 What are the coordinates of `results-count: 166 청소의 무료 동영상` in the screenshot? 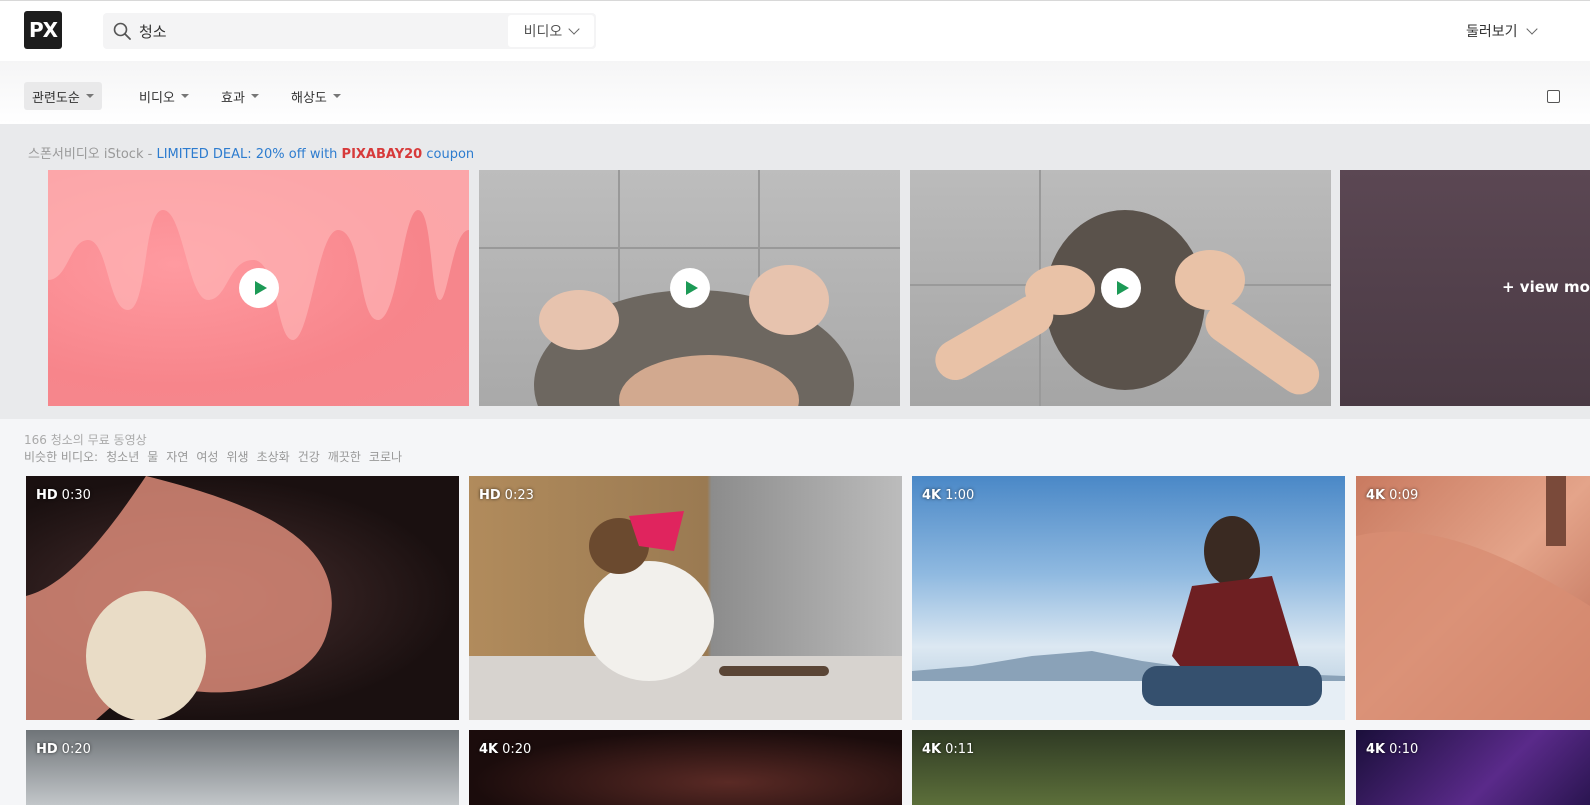 It's located at (85, 440).